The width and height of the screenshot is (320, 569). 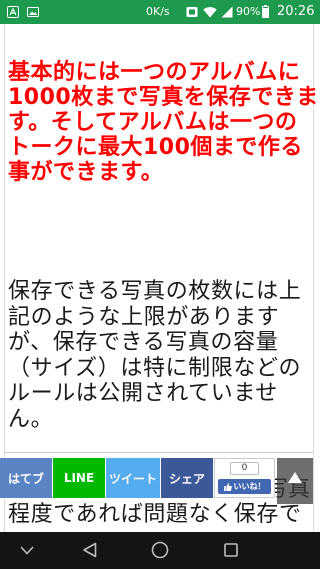 What do you see at coordinates (133, 478) in the screenshot?
I see `tweet-button: ツイート` at bounding box center [133, 478].